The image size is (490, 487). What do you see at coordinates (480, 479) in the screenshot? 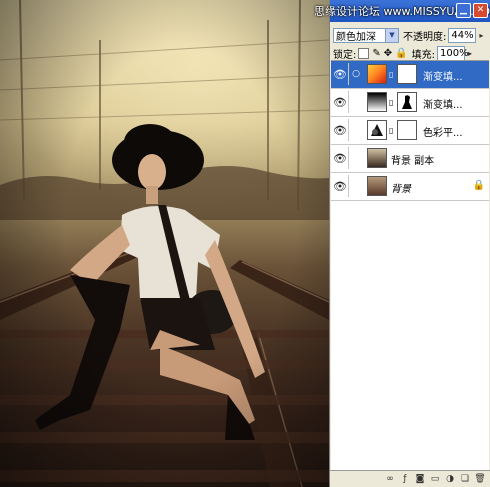
I see `trash-icon: 🗑` at bounding box center [480, 479].